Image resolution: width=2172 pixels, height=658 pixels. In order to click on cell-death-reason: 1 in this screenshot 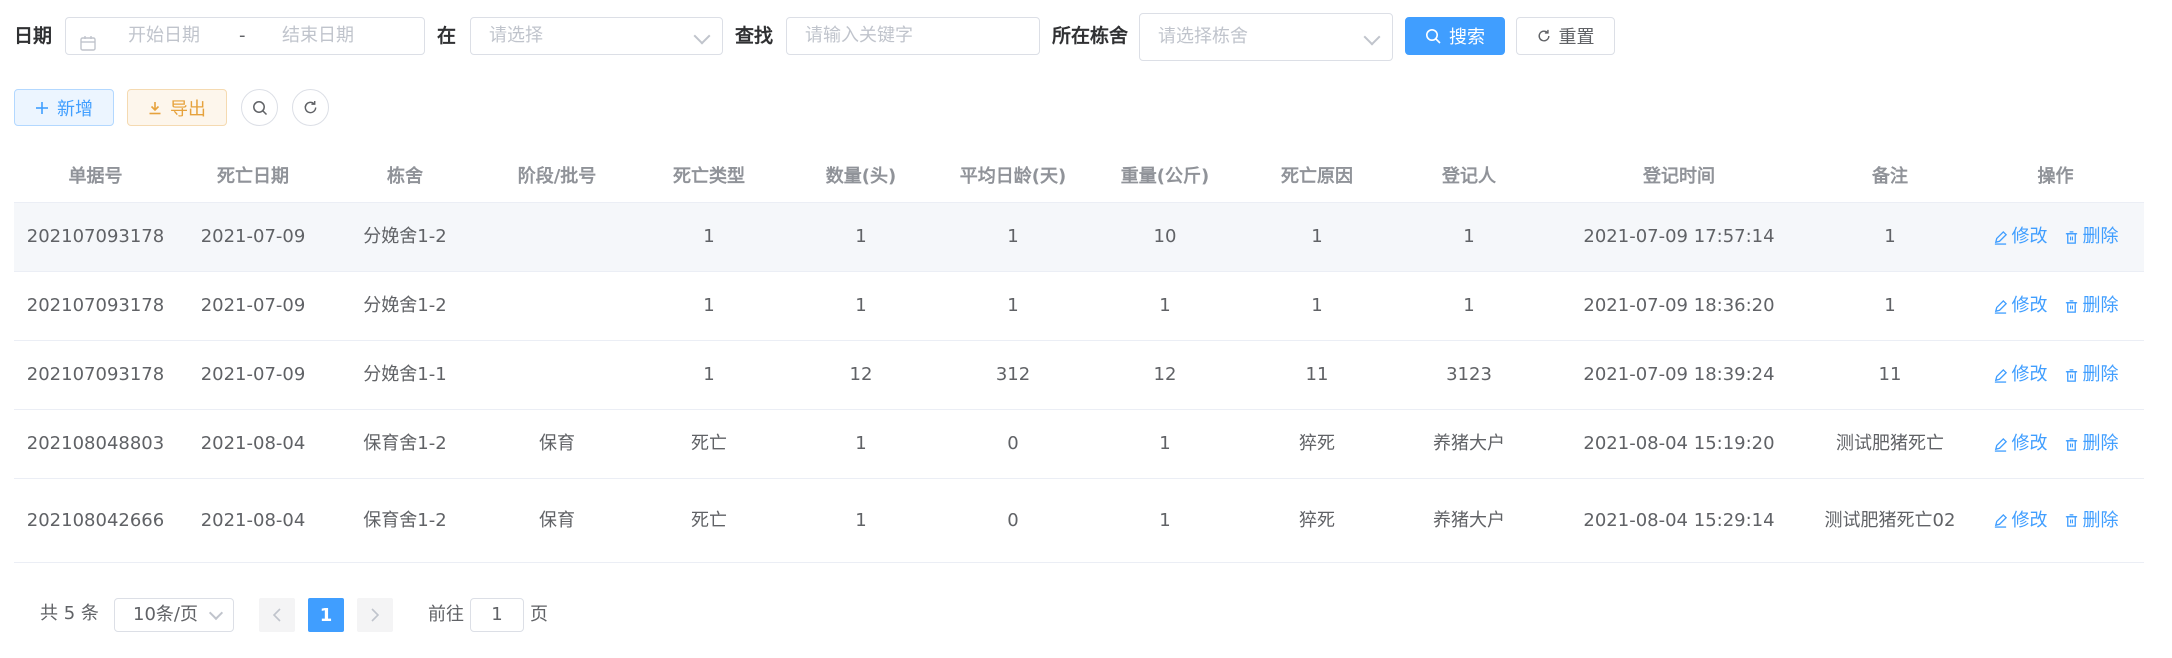, I will do `click(1317, 236)`.